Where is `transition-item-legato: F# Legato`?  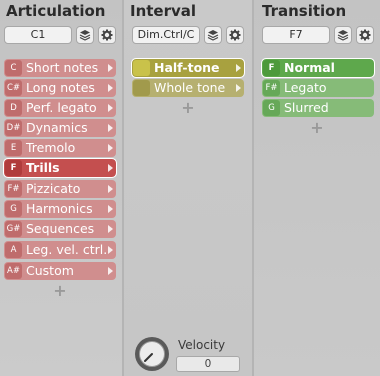
transition-item-legato: F# Legato is located at coordinates (318, 88).